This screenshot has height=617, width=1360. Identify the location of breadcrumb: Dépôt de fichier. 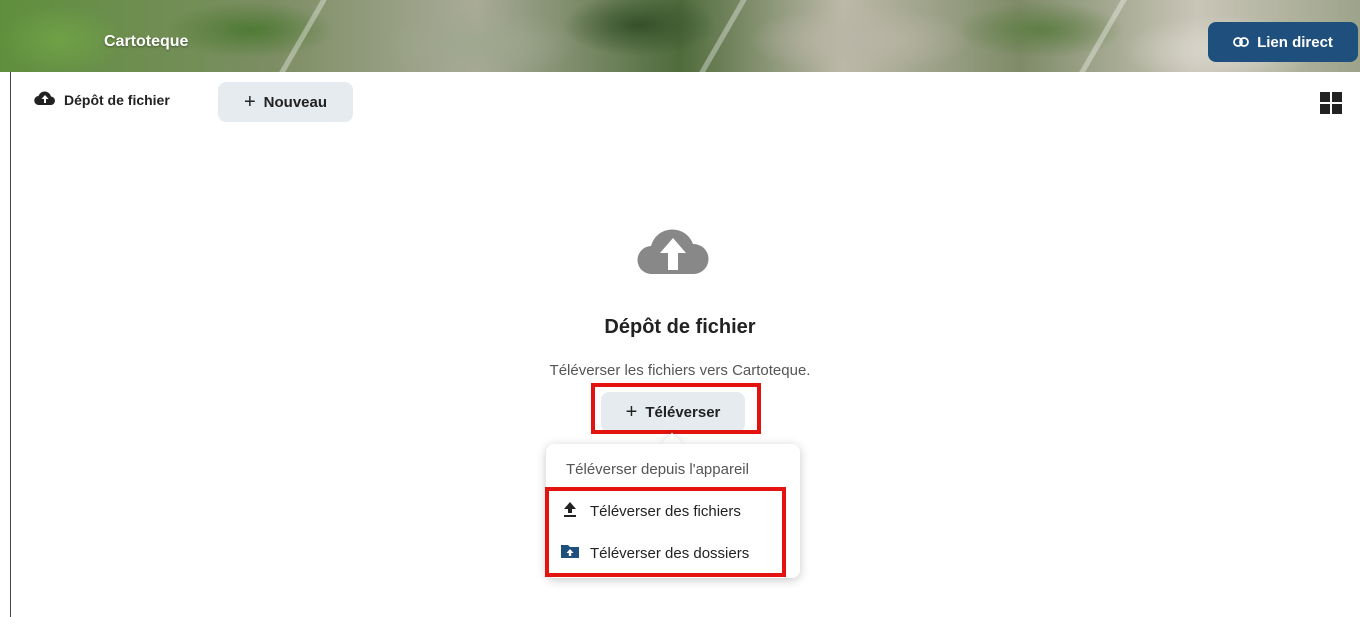
(102, 99).